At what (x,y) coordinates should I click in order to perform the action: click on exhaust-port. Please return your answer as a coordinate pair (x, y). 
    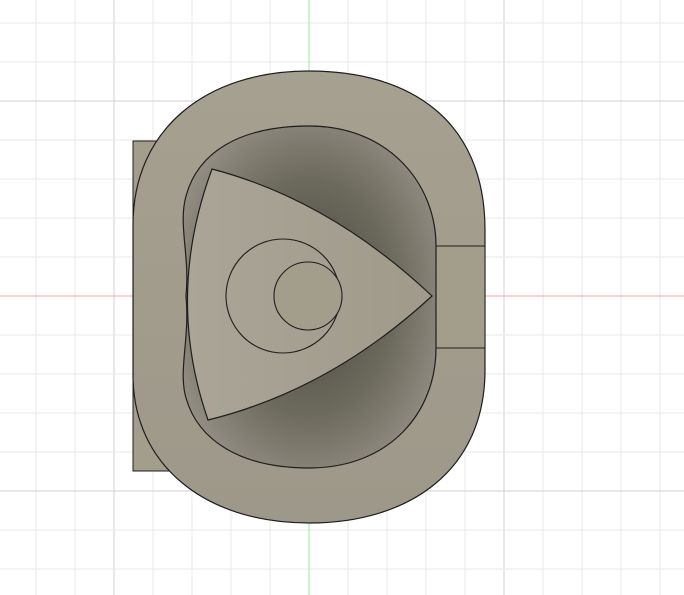
    Looking at the image, I should click on (460, 297).